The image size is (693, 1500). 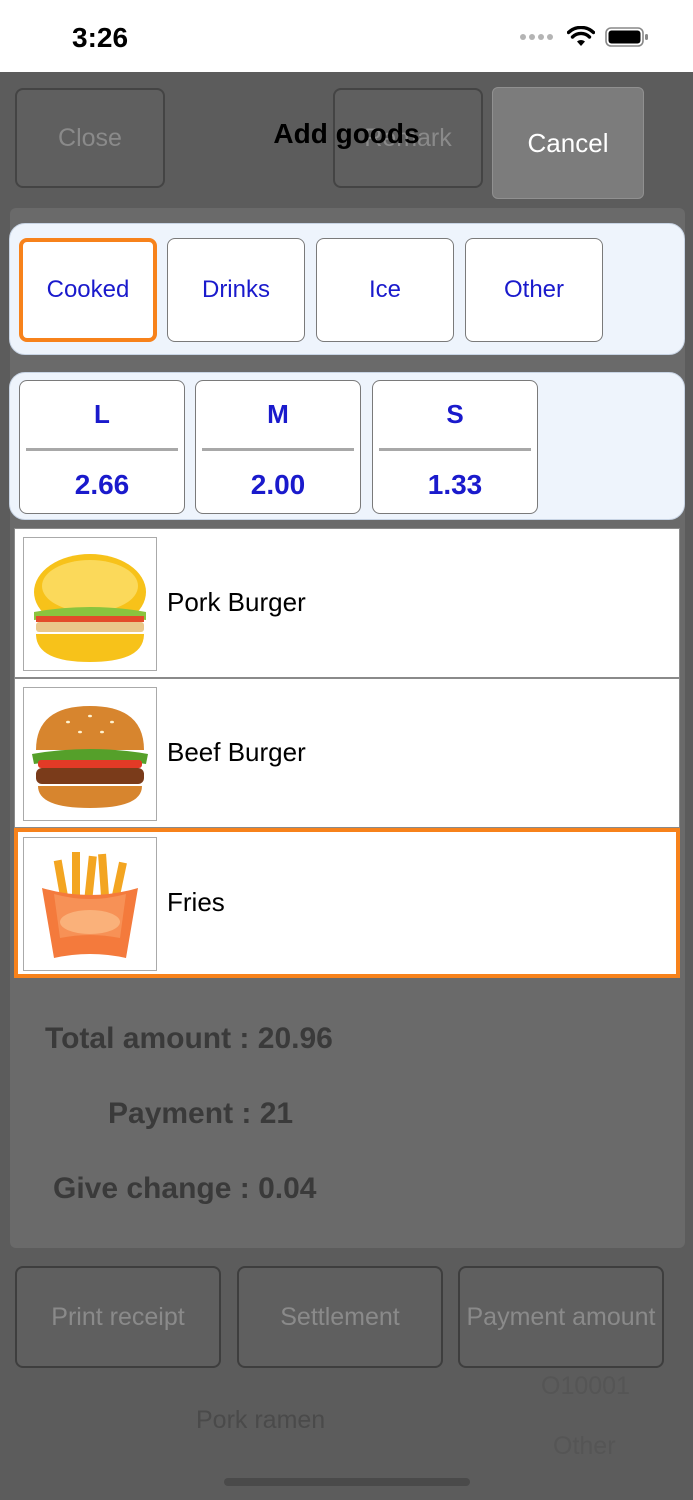 I want to click on size-s-button: S 1.33, so click(x=455, y=447).